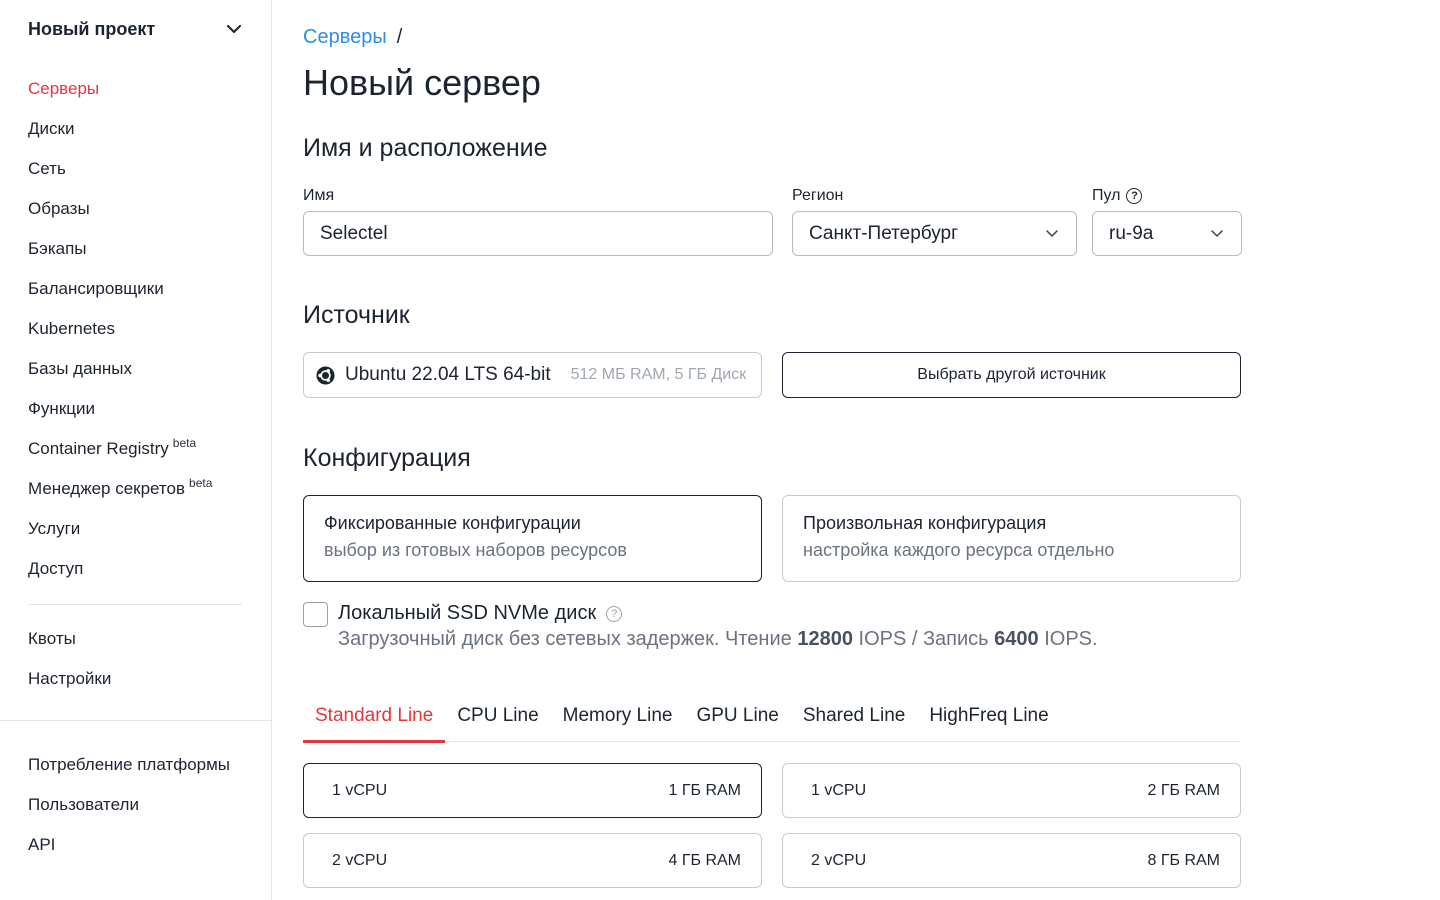  What do you see at coordinates (135, 679) in the screenshot?
I see `sidebar-item-settings: Настройки` at bounding box center [135, 679].